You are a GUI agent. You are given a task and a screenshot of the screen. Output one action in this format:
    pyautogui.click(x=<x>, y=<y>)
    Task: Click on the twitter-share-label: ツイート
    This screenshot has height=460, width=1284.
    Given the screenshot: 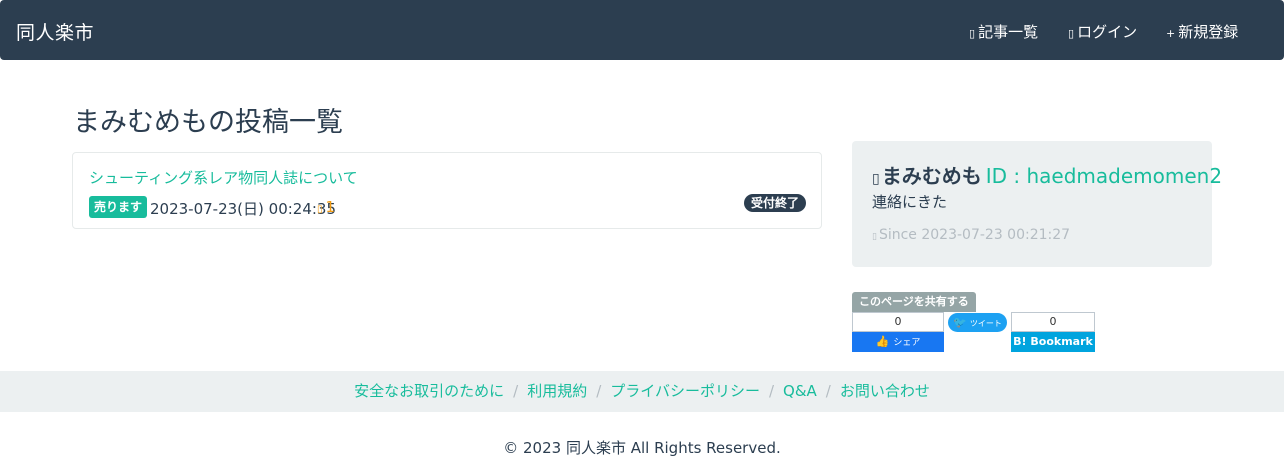 What is the action you would take?
    pyautogui.click(x=985, y=323)
    